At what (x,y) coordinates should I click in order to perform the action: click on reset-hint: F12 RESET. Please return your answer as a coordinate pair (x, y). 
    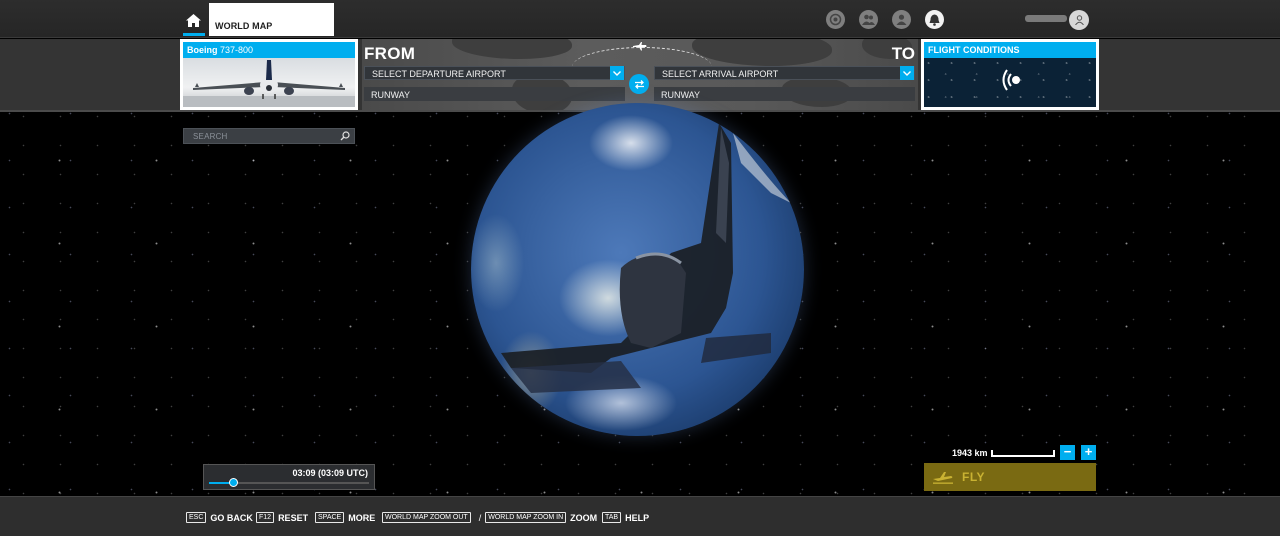
    Looking at the image, I should click on (282, 517).